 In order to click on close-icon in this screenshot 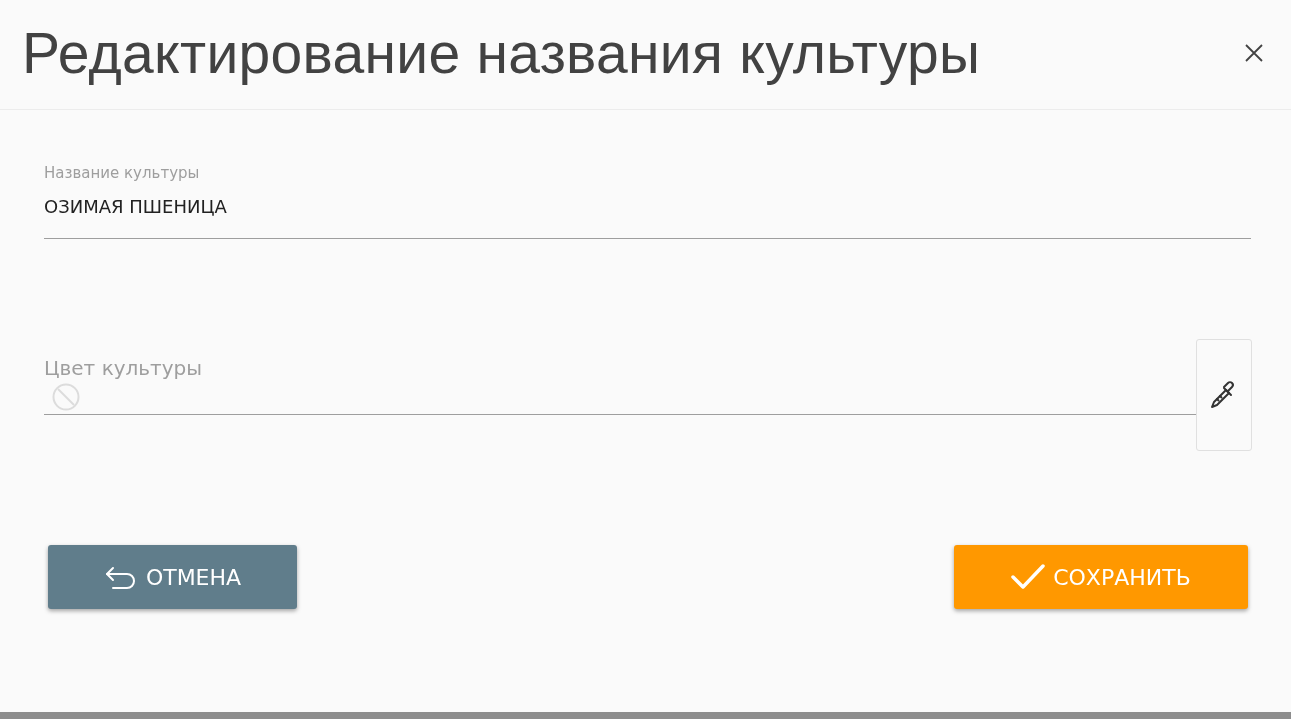, I will do `click(1254, 52)`.